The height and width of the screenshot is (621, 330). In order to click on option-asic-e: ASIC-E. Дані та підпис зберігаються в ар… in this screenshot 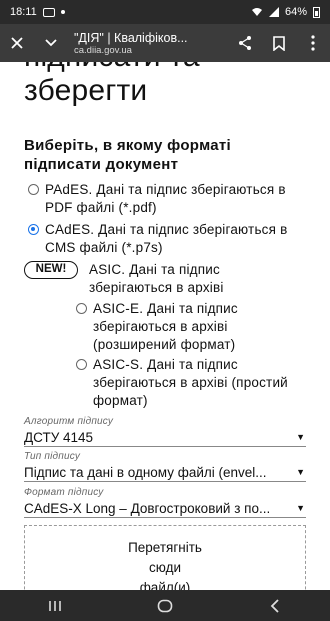, I will do `click(186, 327)`.